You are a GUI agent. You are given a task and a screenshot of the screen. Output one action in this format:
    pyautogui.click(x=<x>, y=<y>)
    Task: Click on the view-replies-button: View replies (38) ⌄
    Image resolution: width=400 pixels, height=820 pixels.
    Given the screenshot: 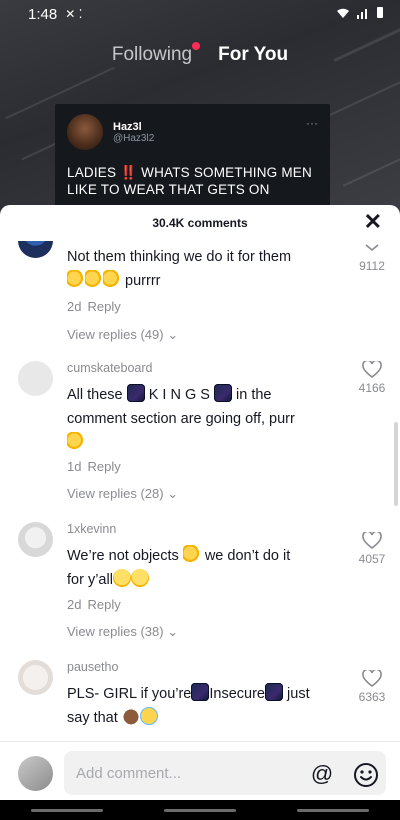 What is the action you would take?
    pyautogui.click(x=122, y=632)
    